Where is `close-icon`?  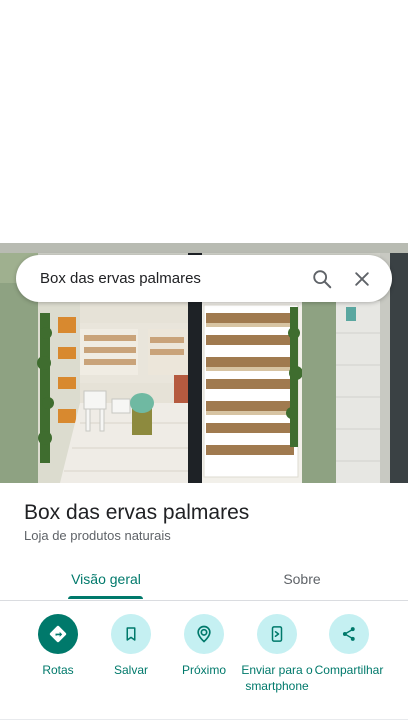
close-icon is located at coordinates (362, 279).